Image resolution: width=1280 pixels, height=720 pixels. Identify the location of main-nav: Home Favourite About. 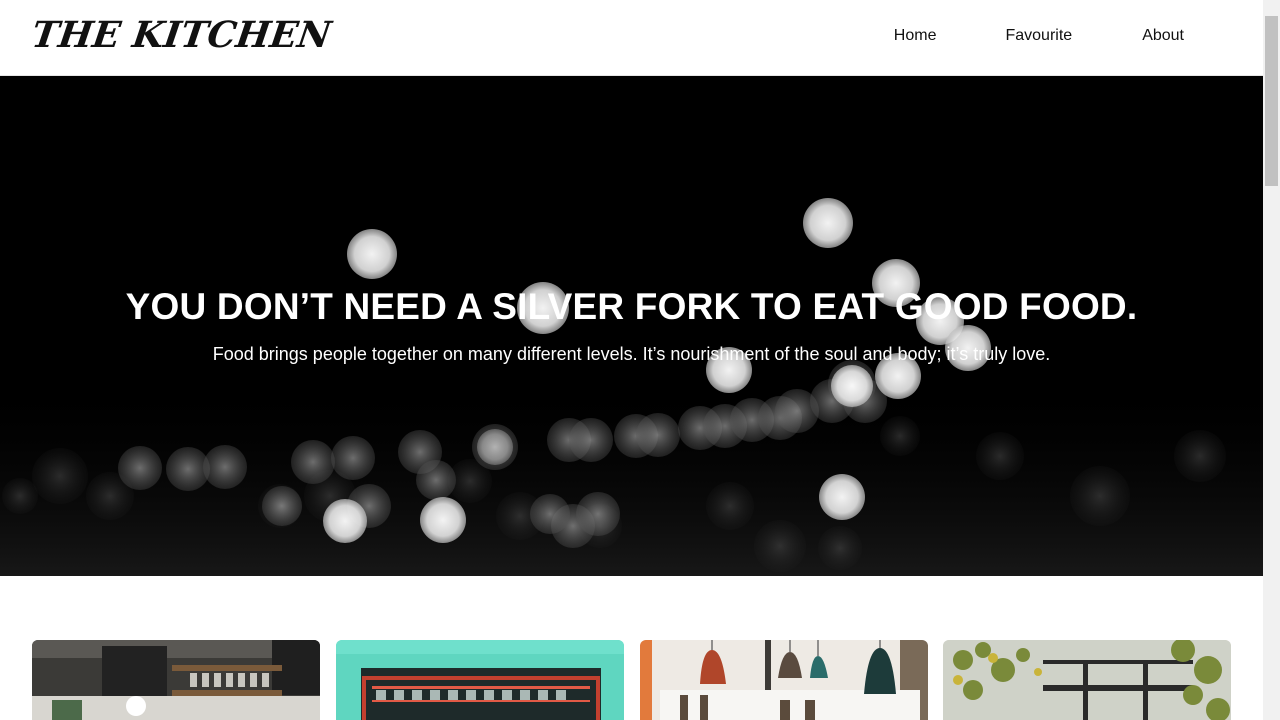
(1039, 36).